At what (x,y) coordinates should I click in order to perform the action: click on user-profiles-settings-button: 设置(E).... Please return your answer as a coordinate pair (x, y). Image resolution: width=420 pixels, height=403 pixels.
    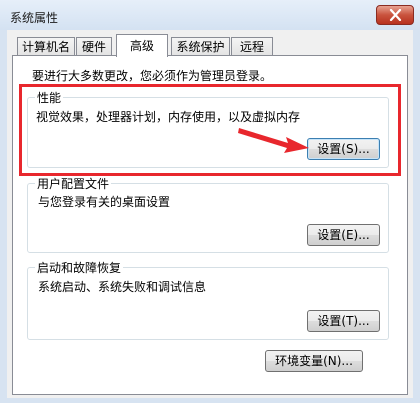
    Looking at the image, I should click on (343, 235).